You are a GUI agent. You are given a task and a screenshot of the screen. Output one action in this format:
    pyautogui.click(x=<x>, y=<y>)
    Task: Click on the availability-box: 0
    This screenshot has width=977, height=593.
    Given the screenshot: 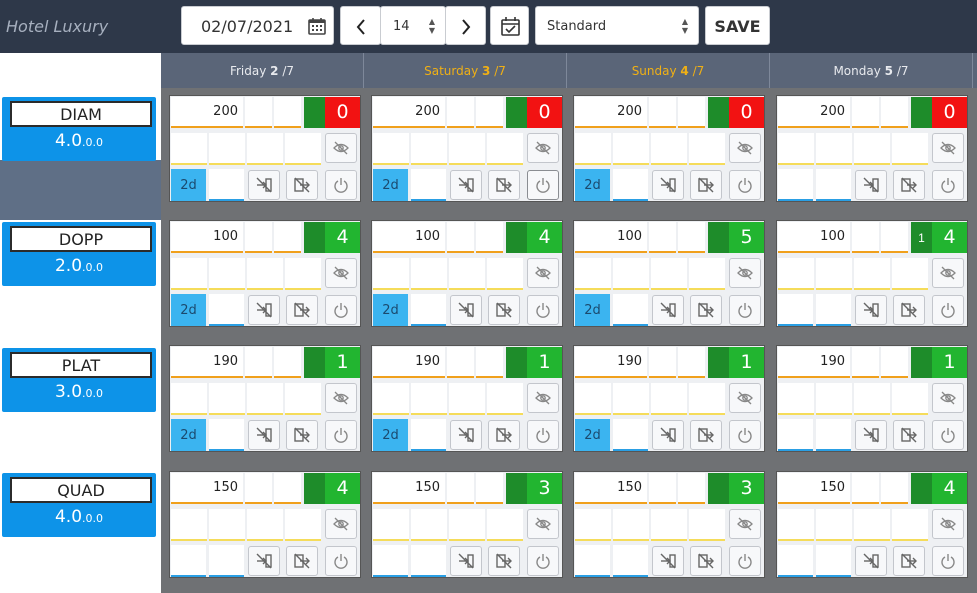 What is the action you would take?
    pyautogui.click(x=534, y=112)
    